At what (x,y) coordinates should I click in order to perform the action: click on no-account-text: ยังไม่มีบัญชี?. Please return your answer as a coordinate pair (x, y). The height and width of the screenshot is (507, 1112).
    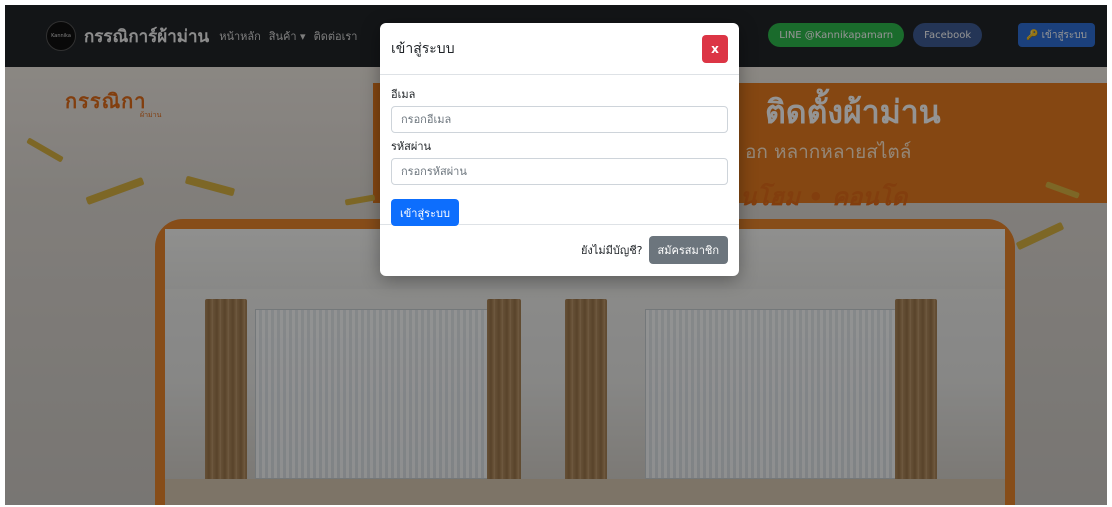
    Looking at the image, I should click on (611, 250).